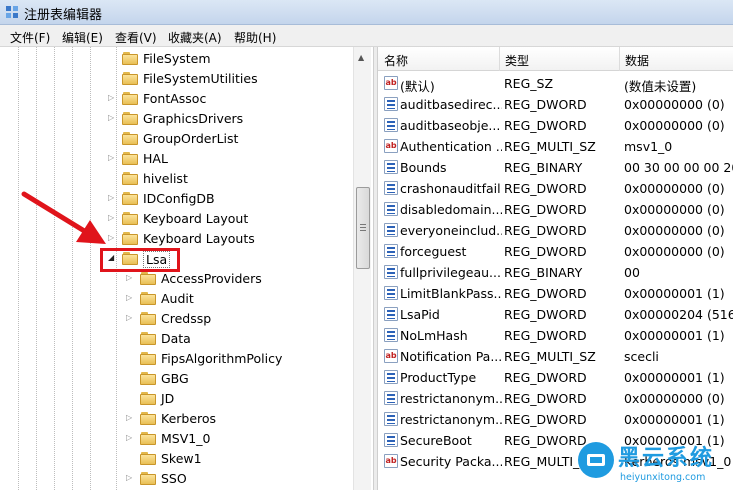 The width and height of the screenshot is (733, 490). What do you see at coordinates (195, 37) in the screenshot?
I see `menu-favorites: 收藏夹(A)` at bounding box center [195, 37].